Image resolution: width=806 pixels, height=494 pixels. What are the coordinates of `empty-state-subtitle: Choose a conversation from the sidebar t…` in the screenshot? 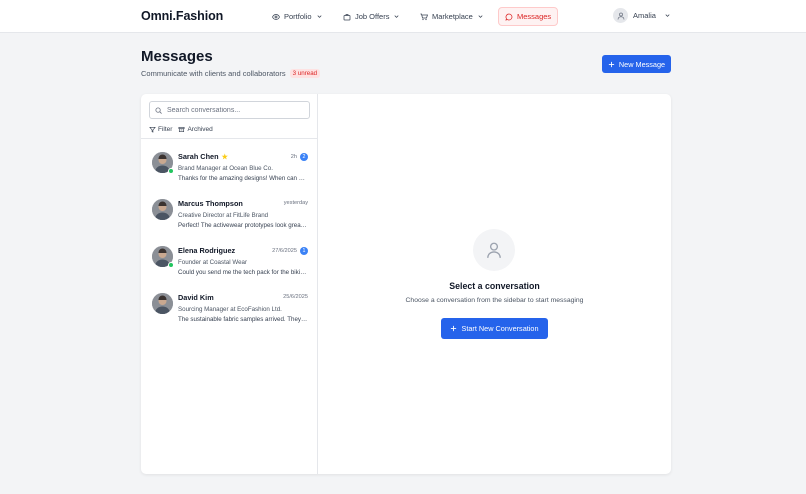 It's located at (494, 300).